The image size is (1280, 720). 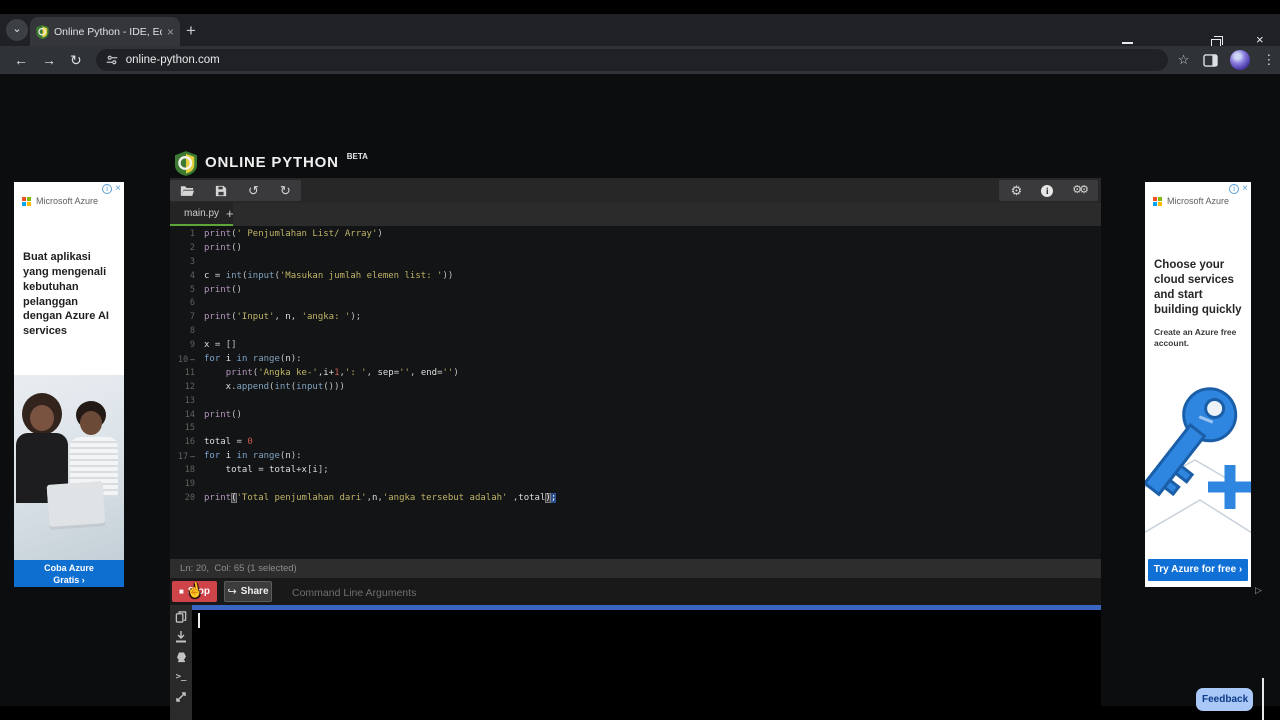 I want to click on cursor-position-statusbar: Ln: 20, Col: 65 (1 selected), so click(x=635, y=568).